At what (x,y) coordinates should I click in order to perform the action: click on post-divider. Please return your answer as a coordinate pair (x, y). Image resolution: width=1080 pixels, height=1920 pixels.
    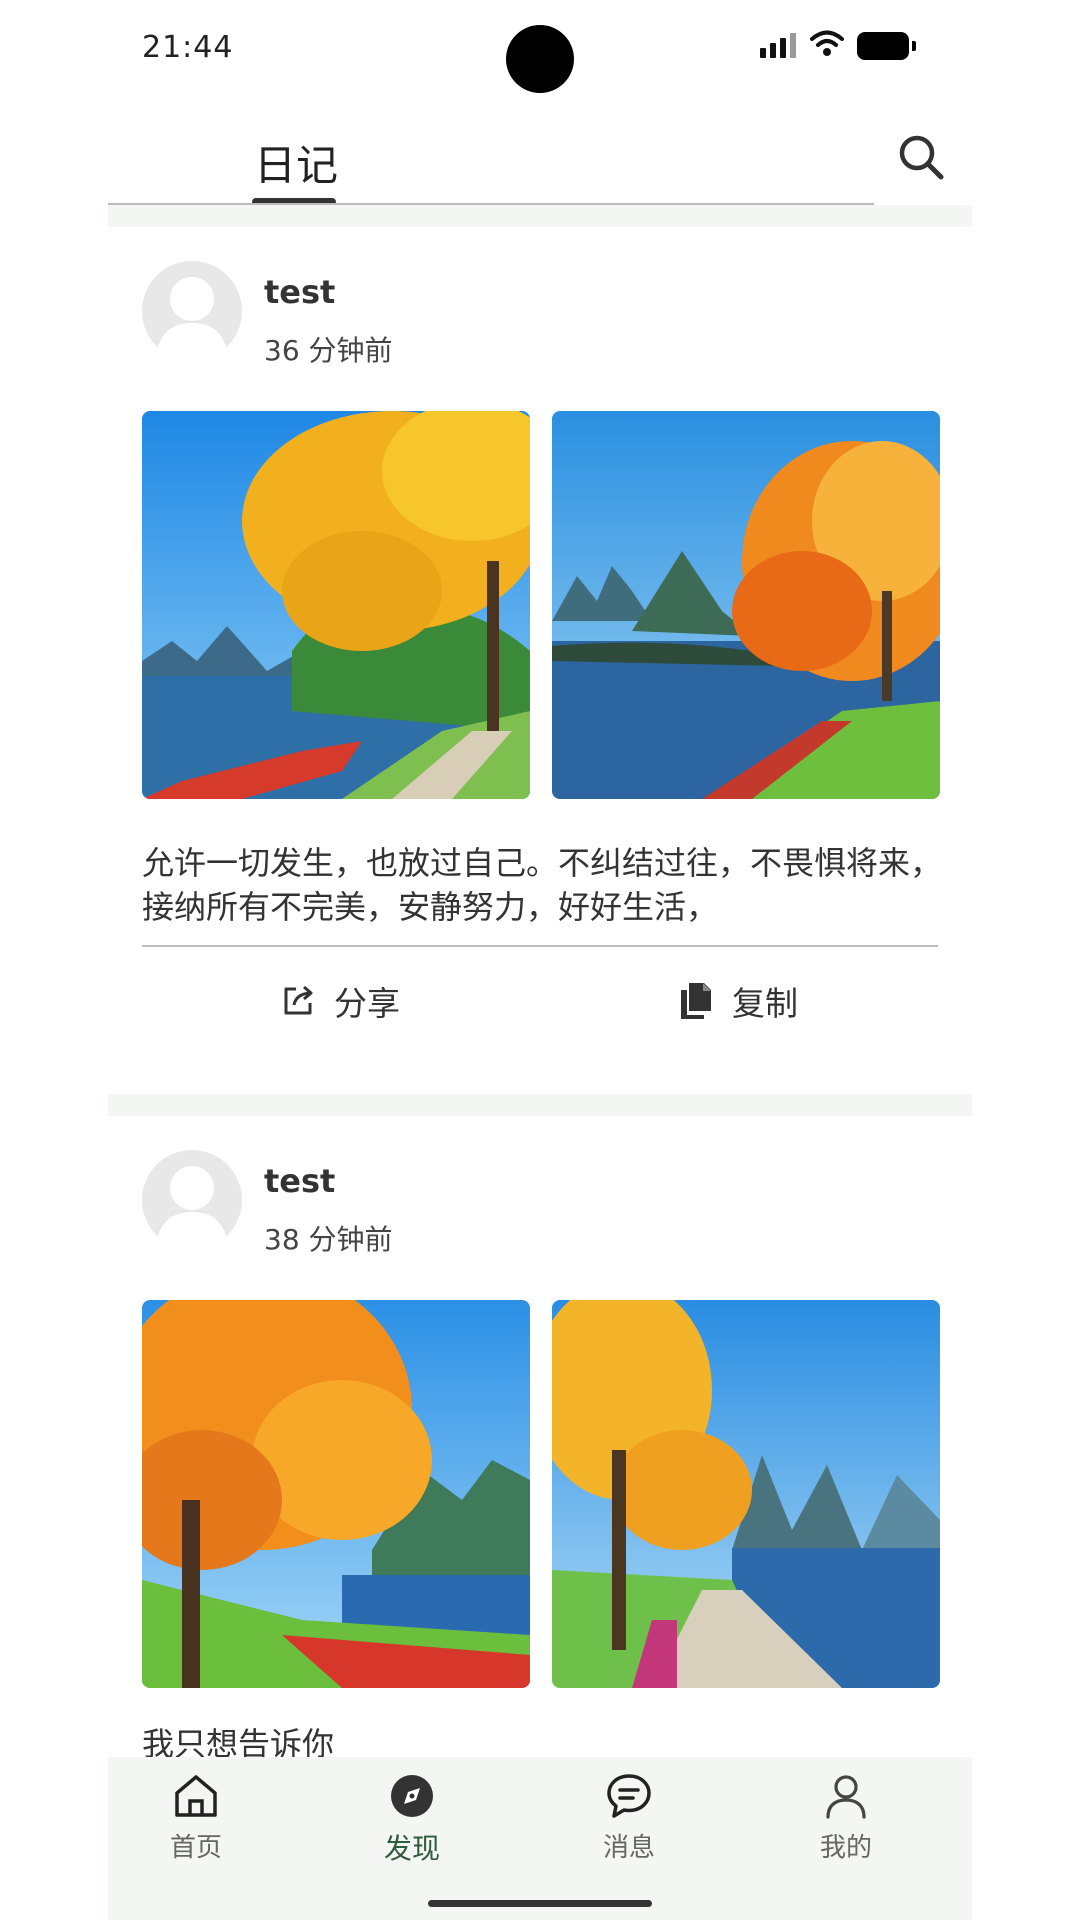
    Looking at the image, I should click on (540, 946).